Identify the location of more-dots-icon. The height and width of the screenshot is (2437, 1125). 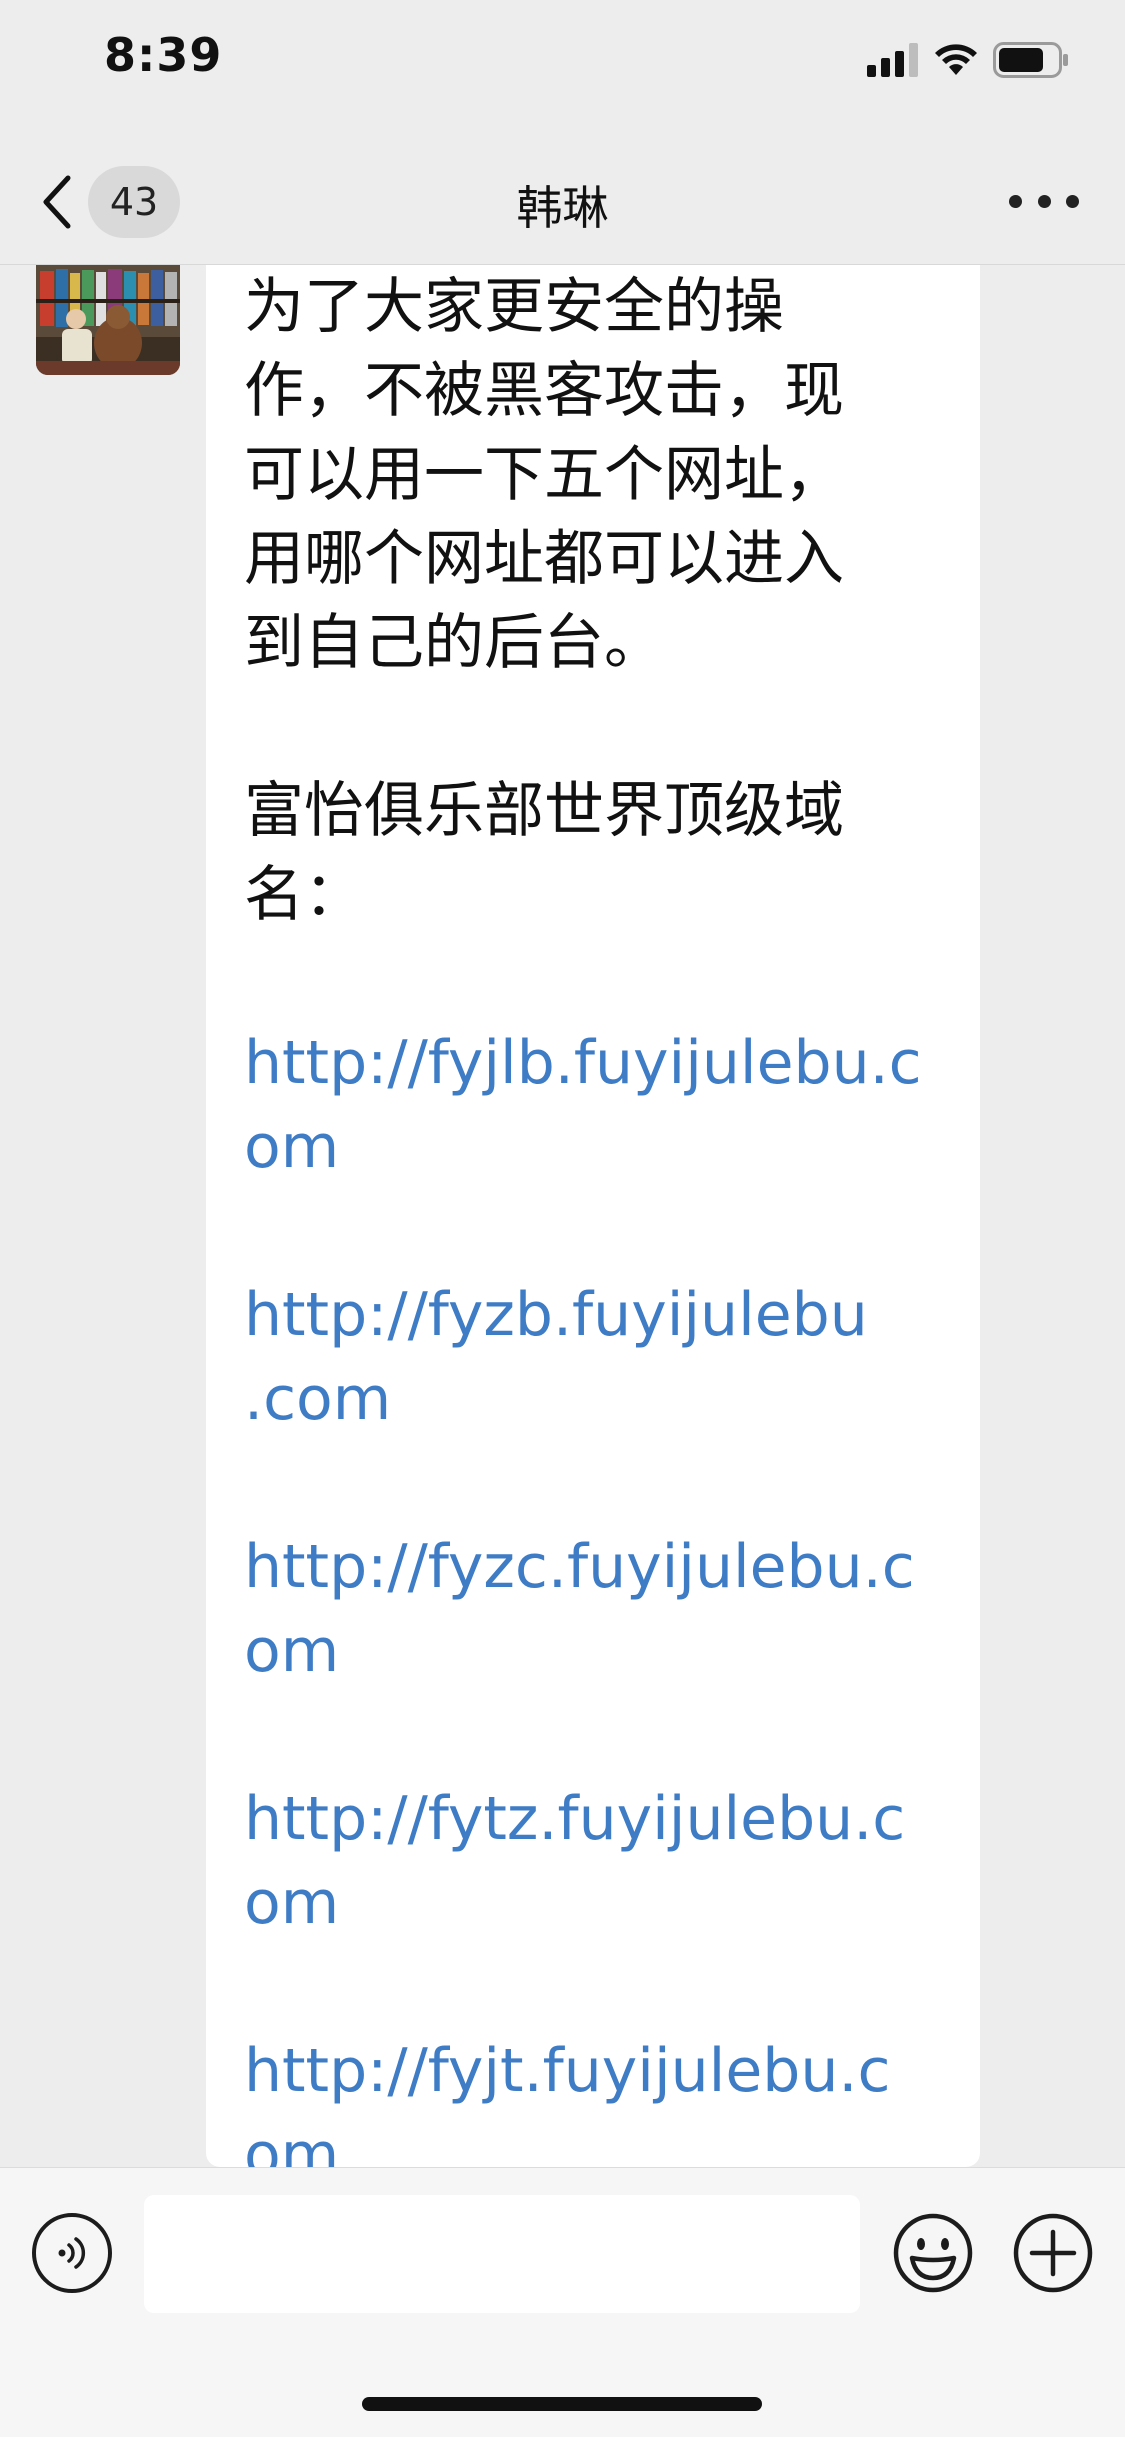
(1015, 201).